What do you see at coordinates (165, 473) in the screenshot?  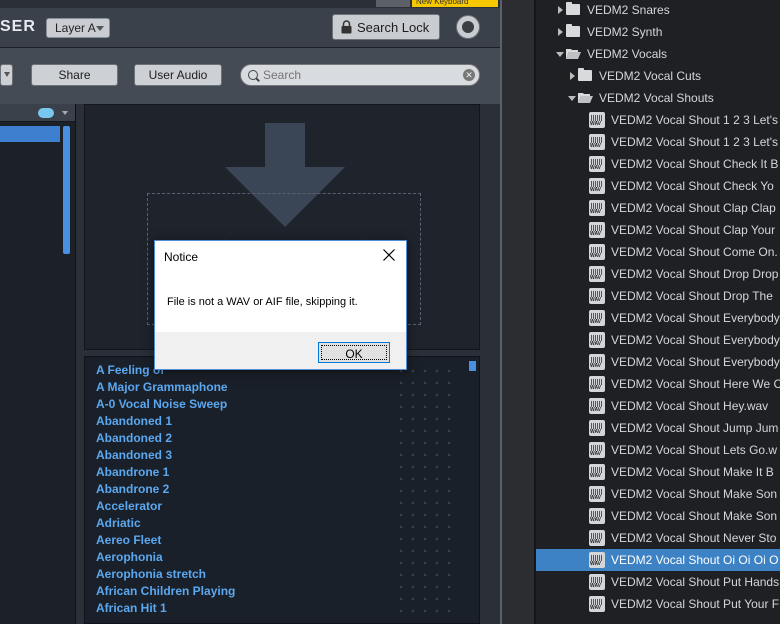 I see `patch-list-item: Abandrone 1` at bounding box center [165, 473].